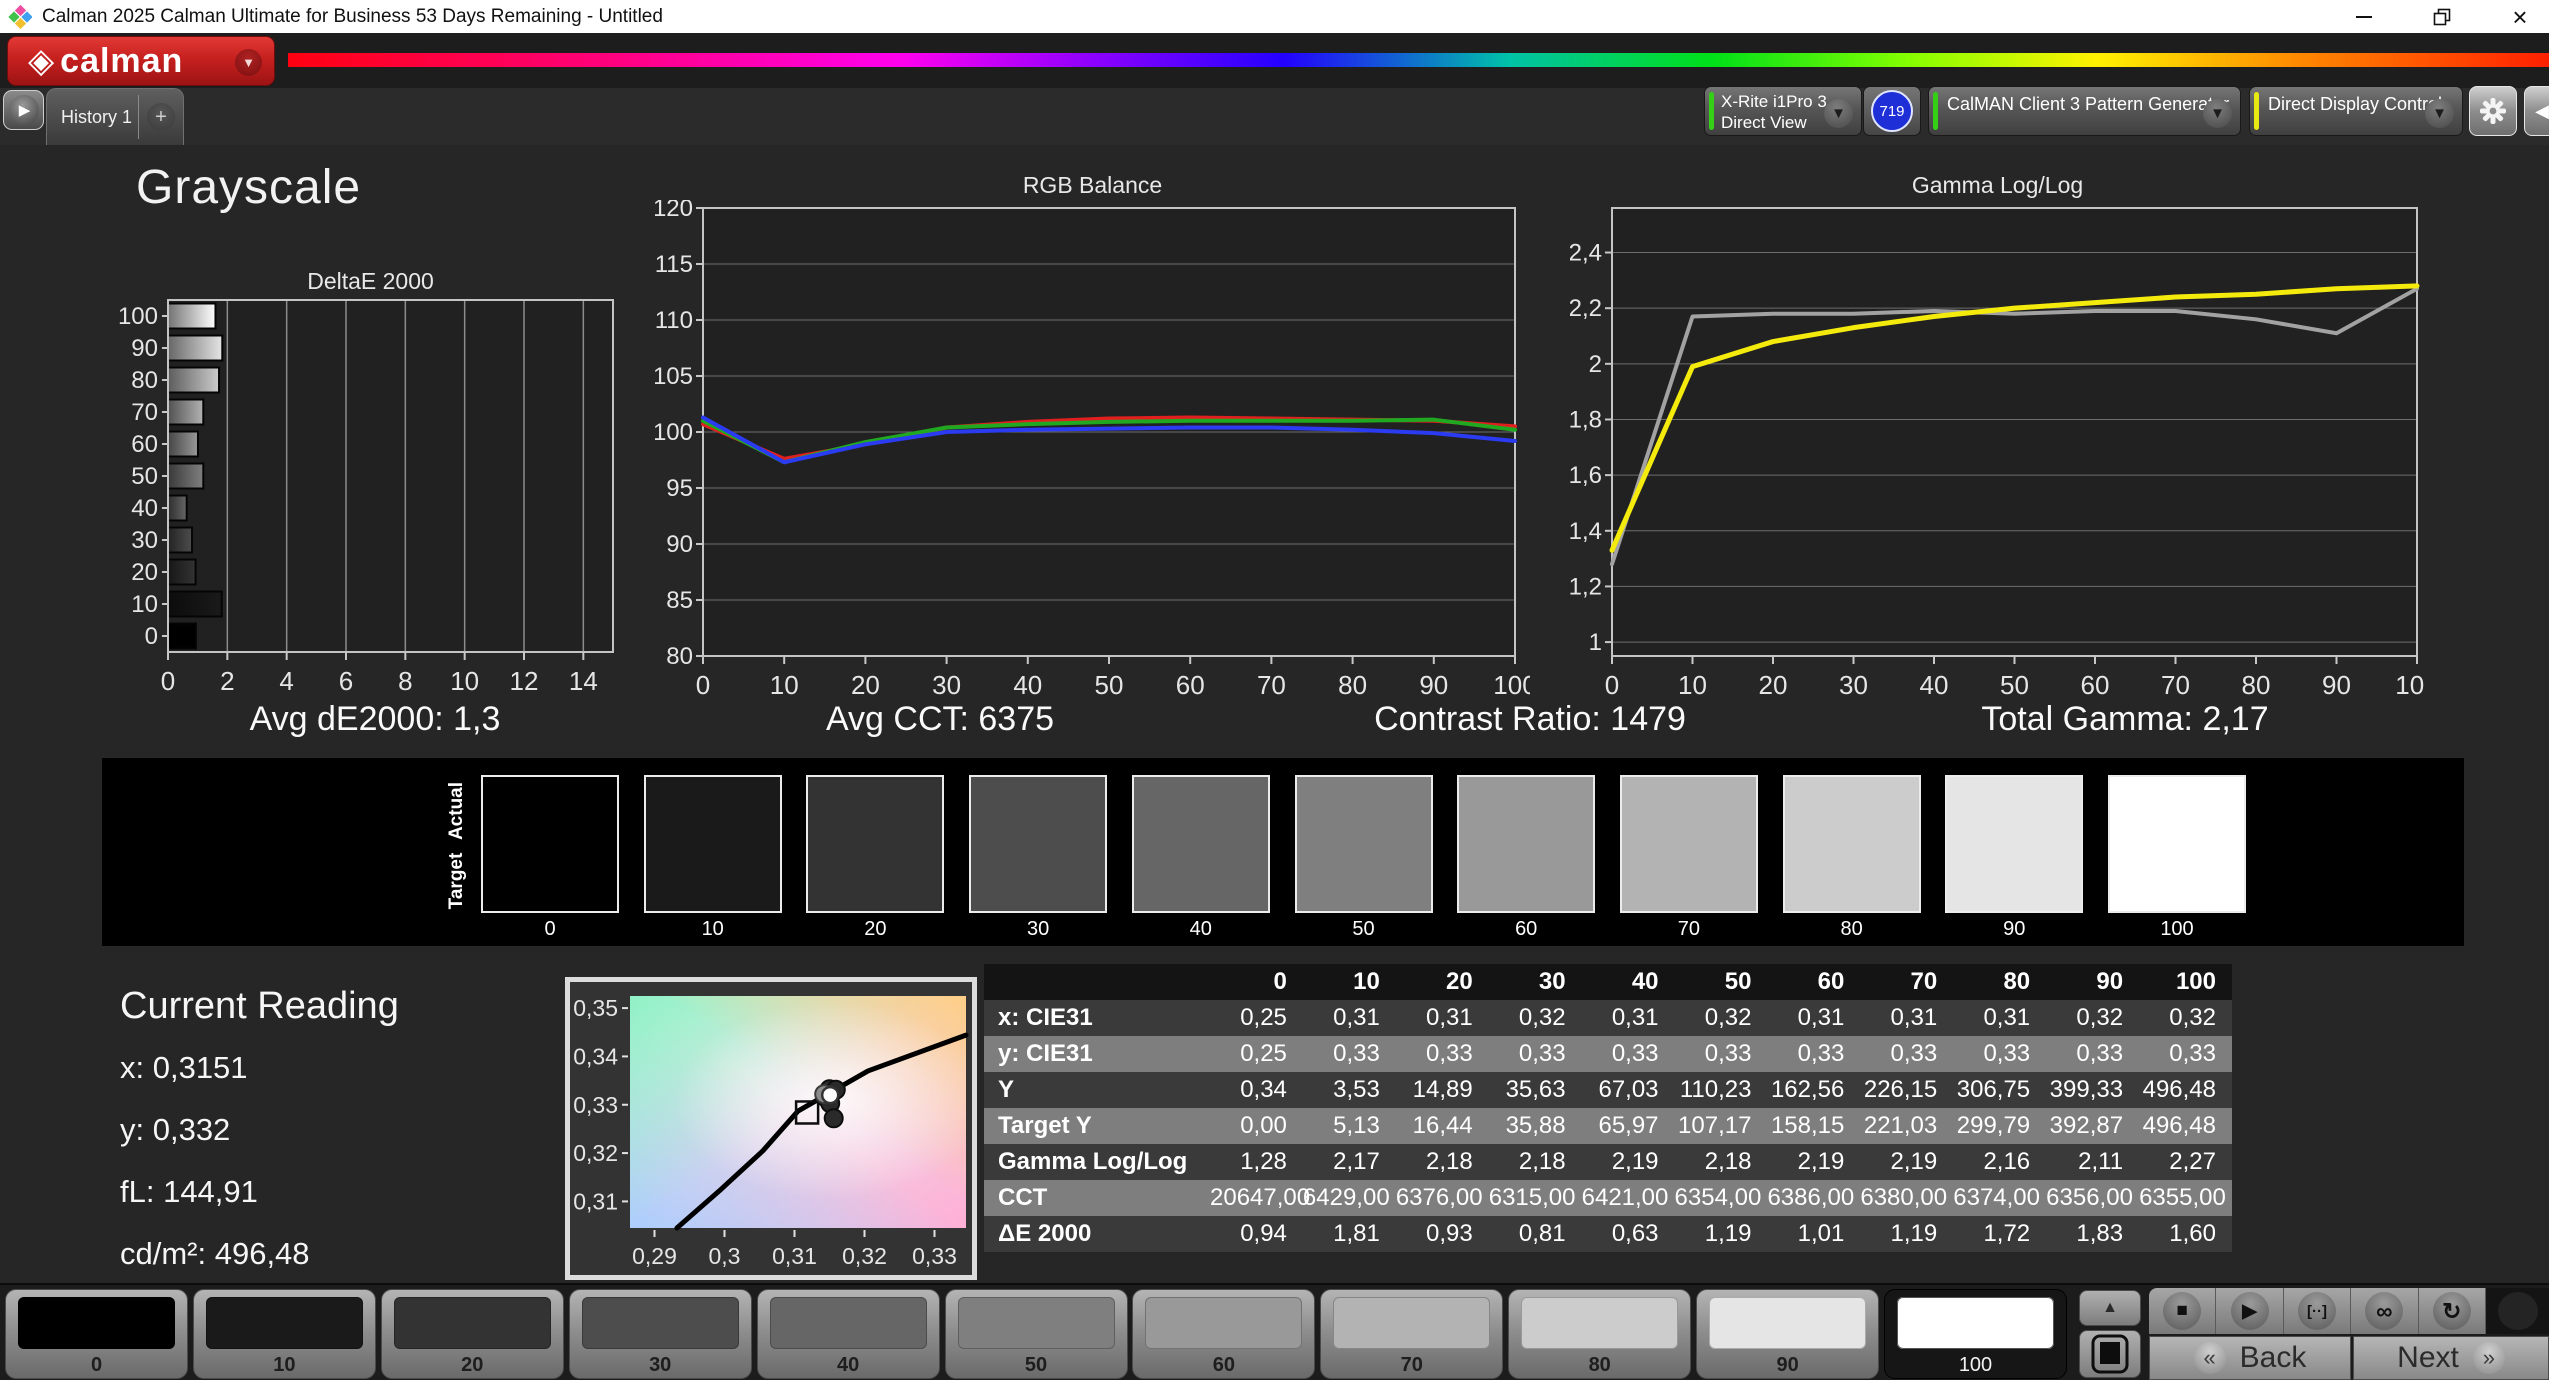  What do you see at coordinates (2256, 111) in the screenshot?
I see `display-status-indicator` at bounding box center [2256, 111].